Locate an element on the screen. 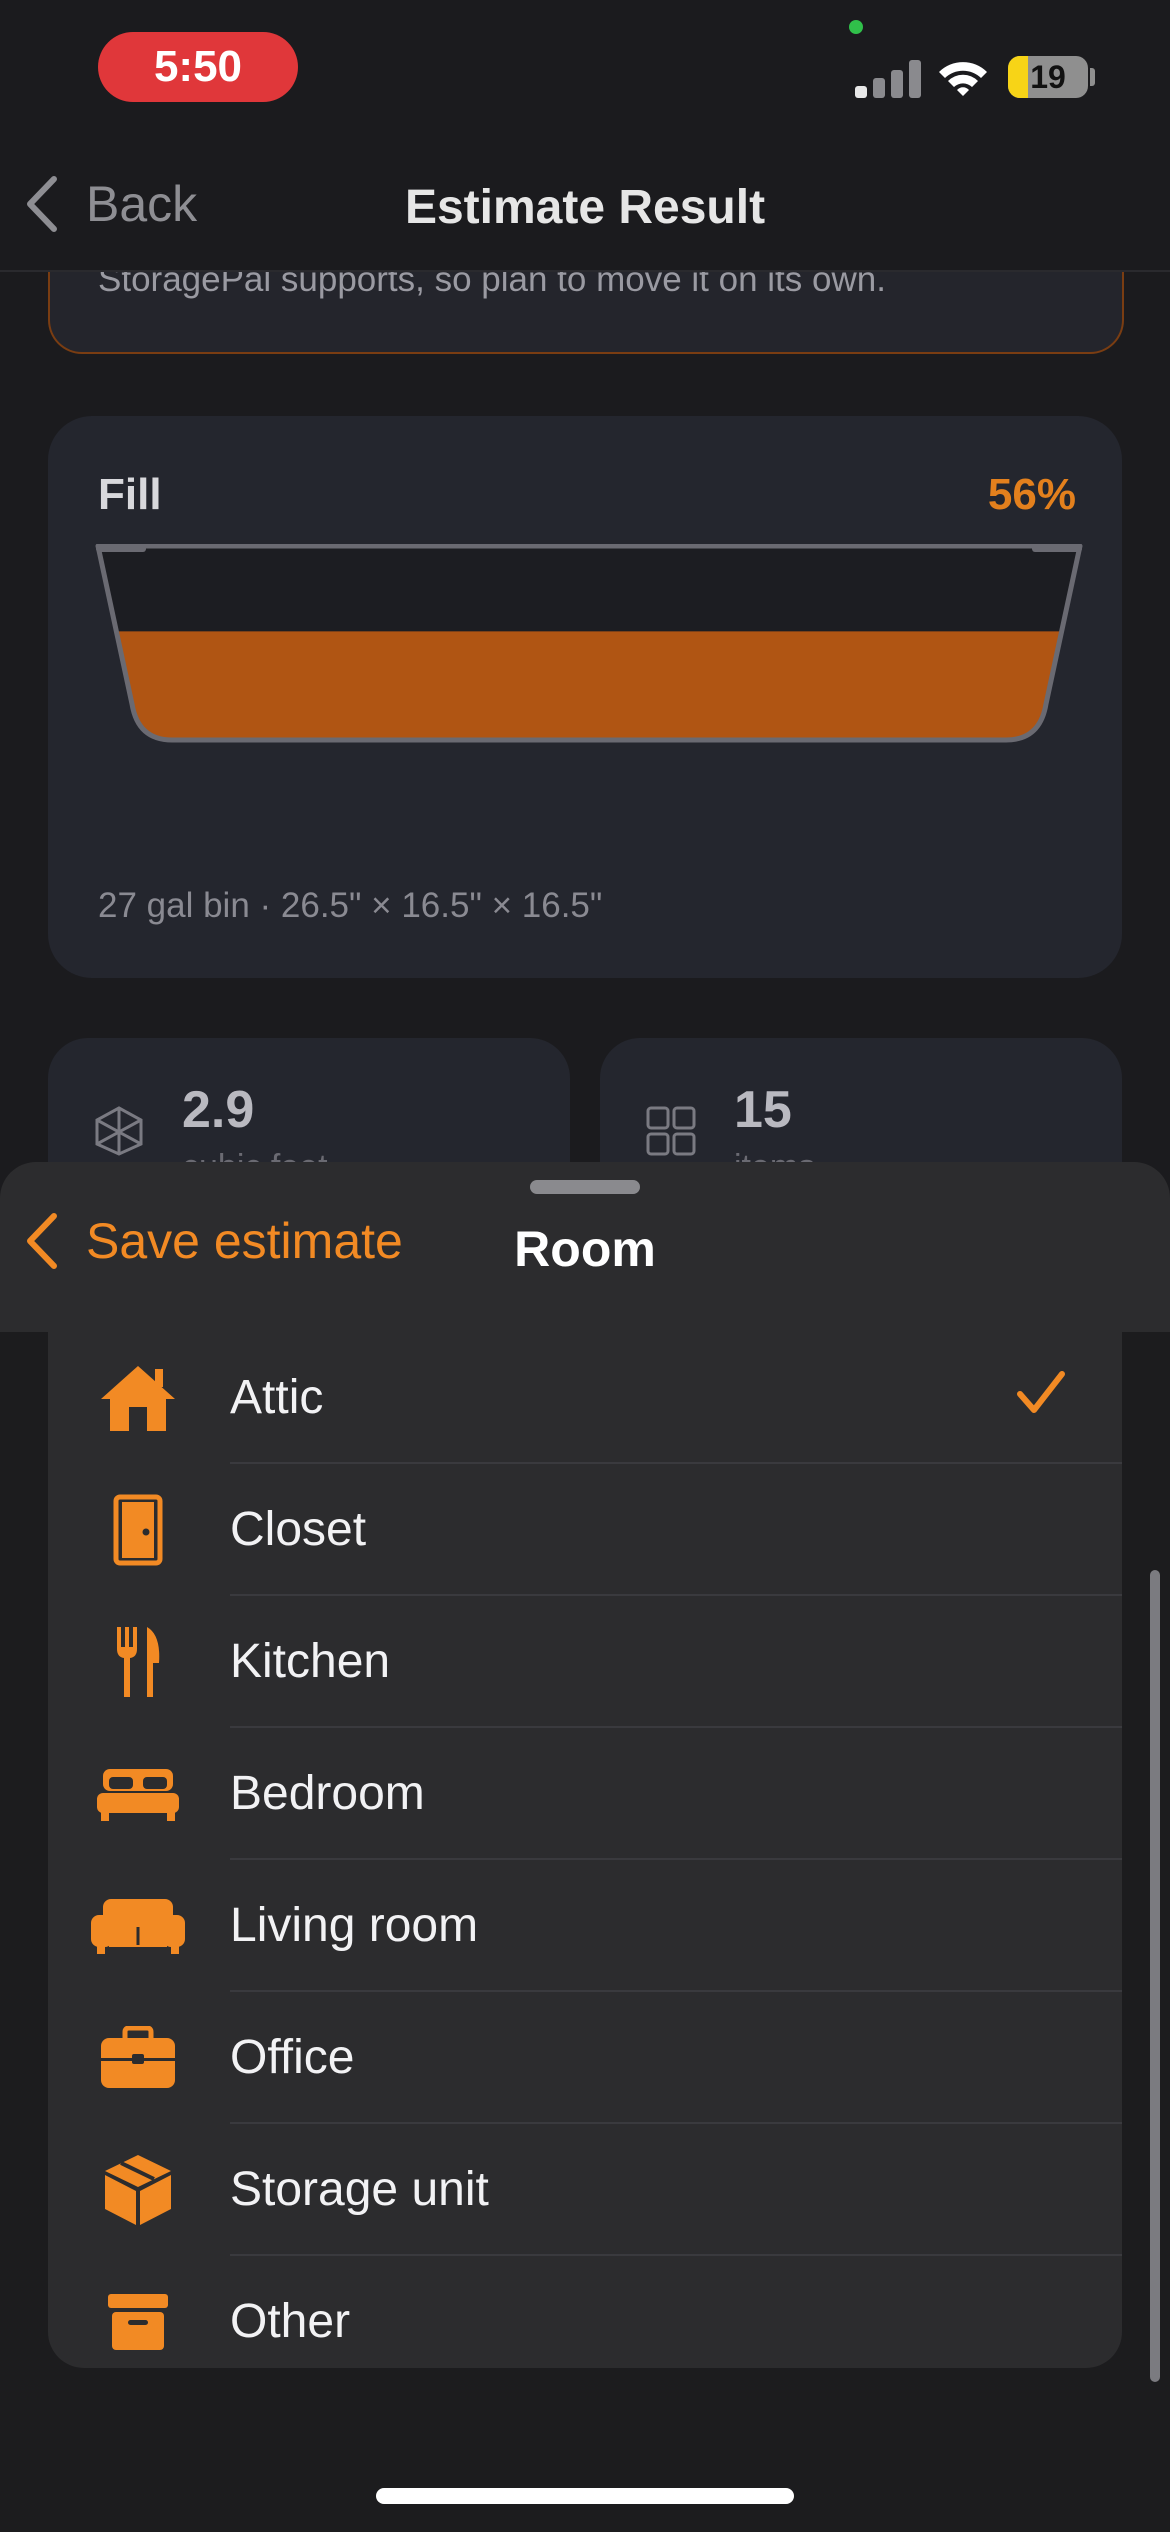 The image size is (1170, 2532). briefcase-icon is located at coordinates (138, 2057).